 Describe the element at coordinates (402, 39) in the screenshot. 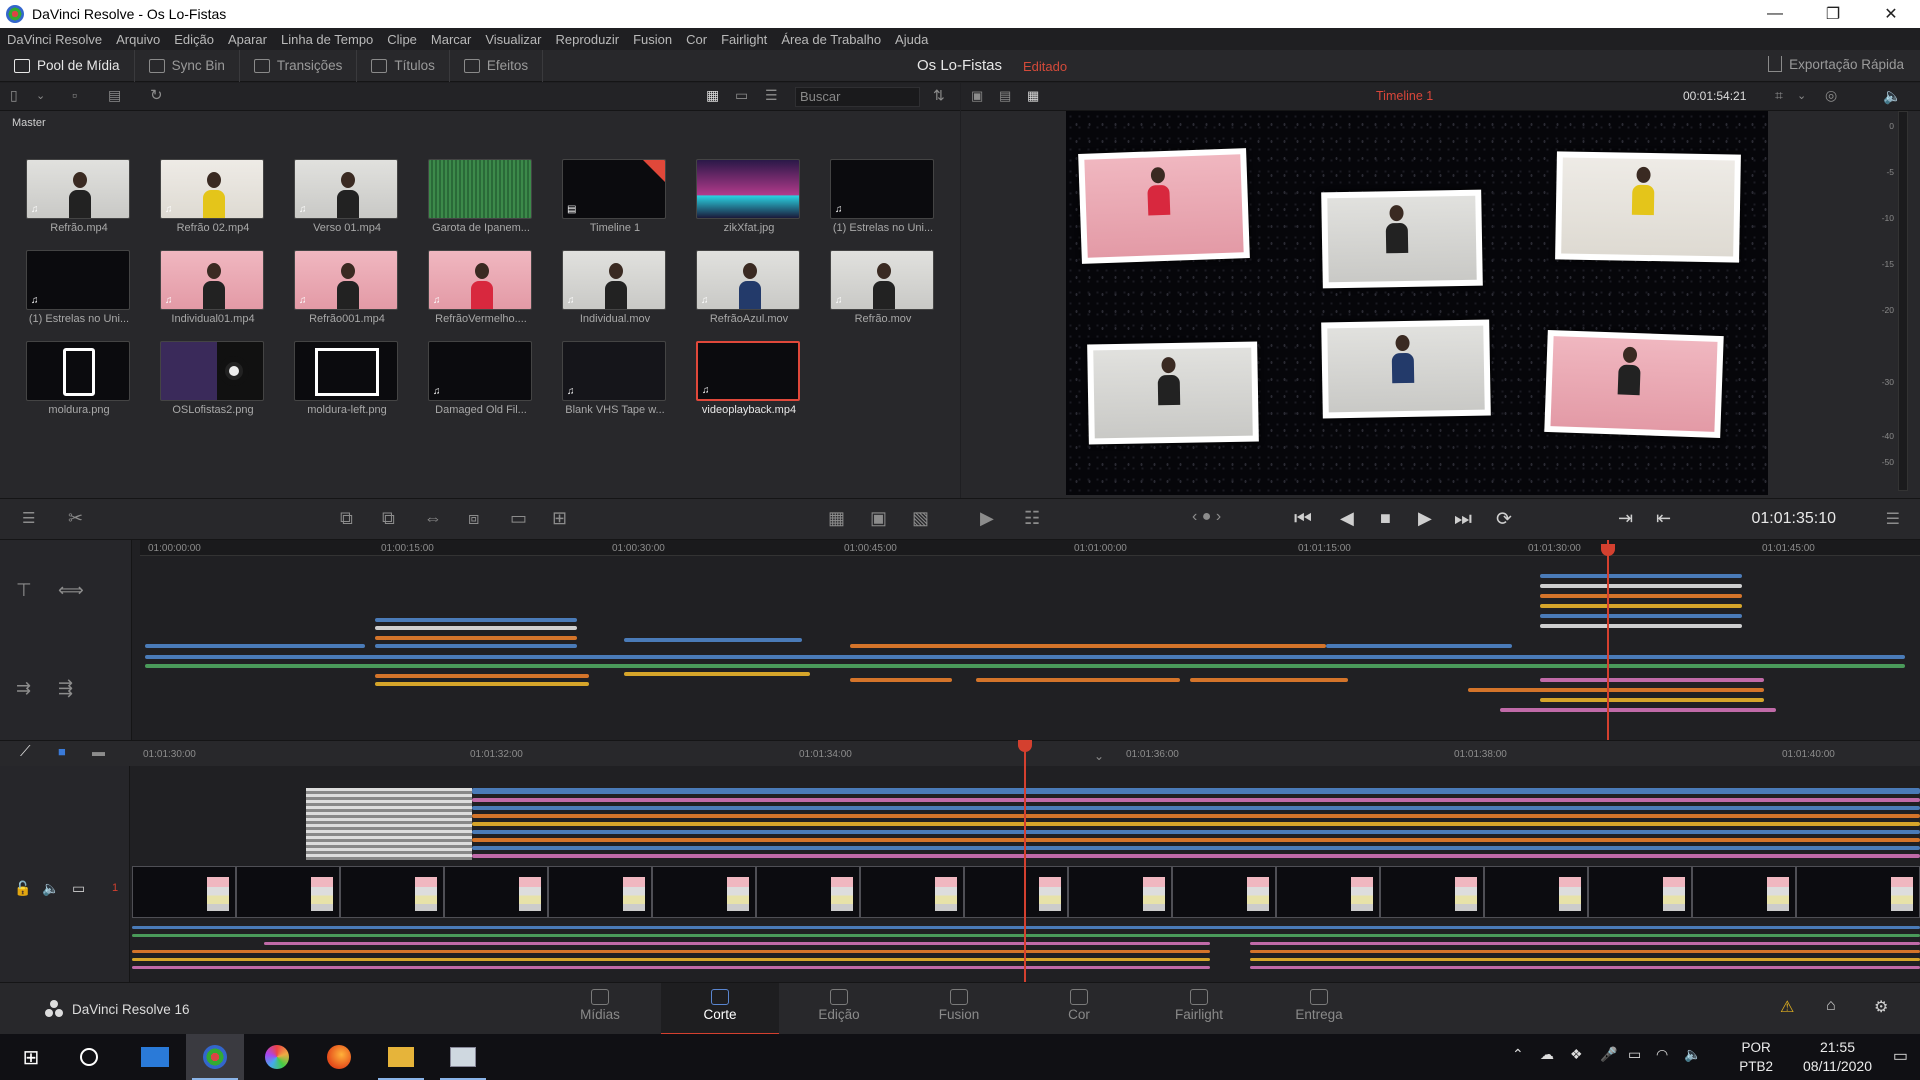

I see `menu-clipe: Clipe` at that location.